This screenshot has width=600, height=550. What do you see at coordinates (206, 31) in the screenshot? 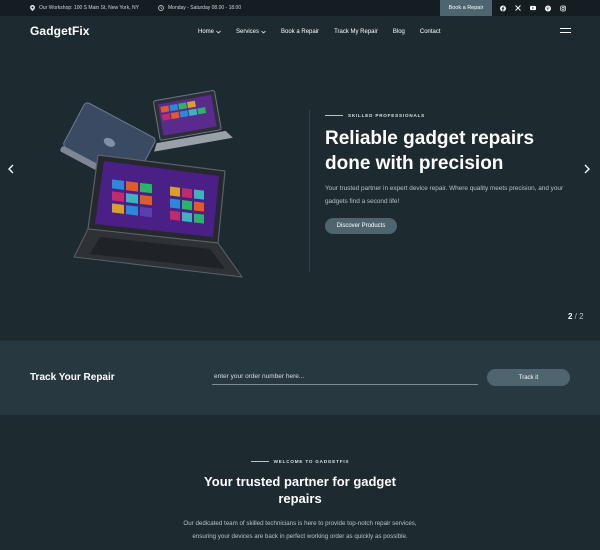
I see `nav-home-label: Home` at bounding box center [206, 31].